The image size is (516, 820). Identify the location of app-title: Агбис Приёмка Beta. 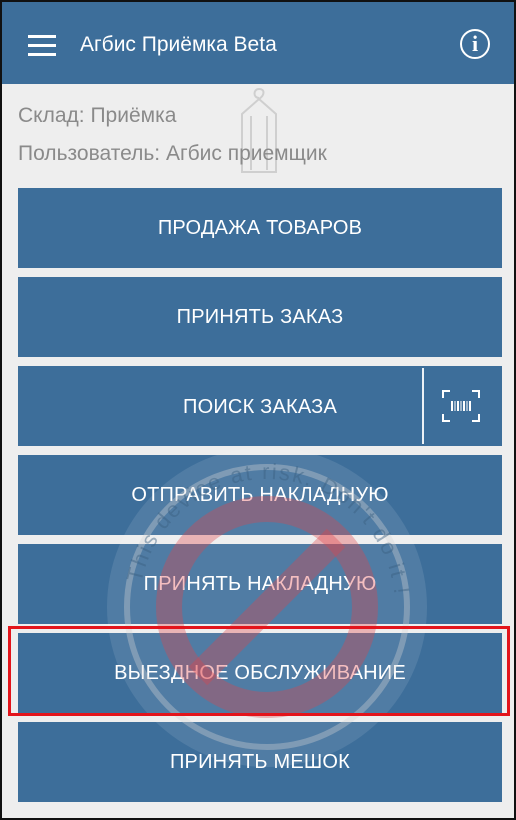
(178, 44).